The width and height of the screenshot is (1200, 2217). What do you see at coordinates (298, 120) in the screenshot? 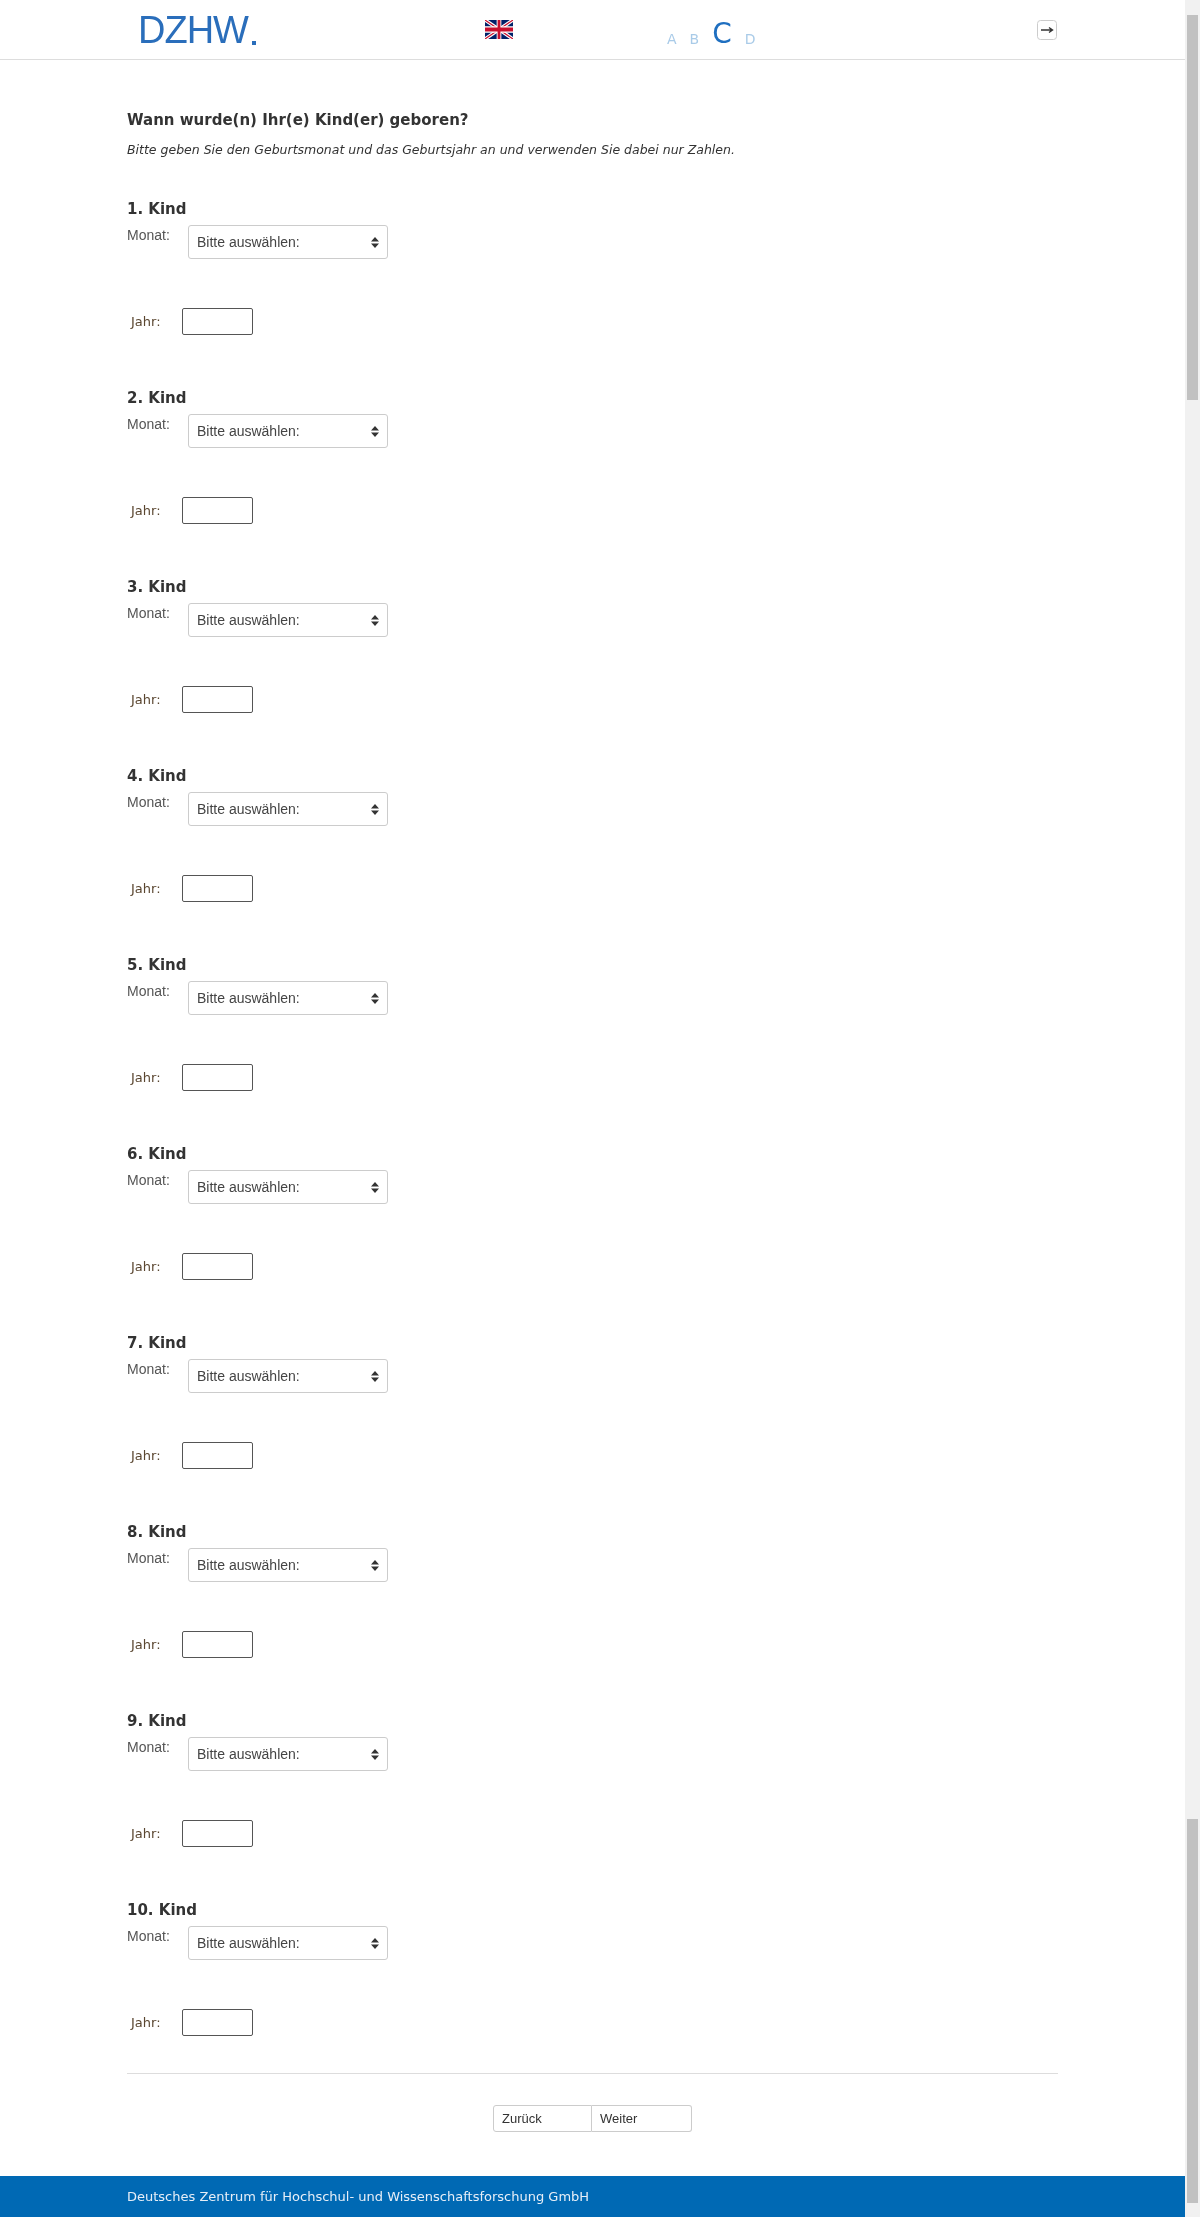
I see `question-title: Wann wurde(n) Ihr(e) Kind(er) geboren?` at bounding box center [298, 120].